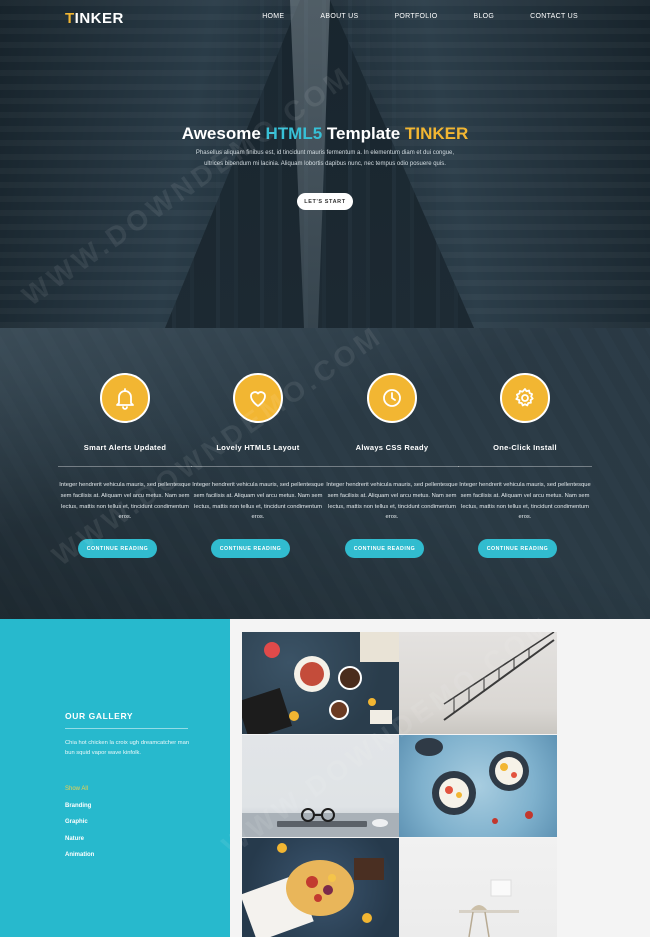 This screenshot has height=937, width=650. Describe the element at coordinates (125, 398) in the screenshot. I see `bell-icon` at that location.